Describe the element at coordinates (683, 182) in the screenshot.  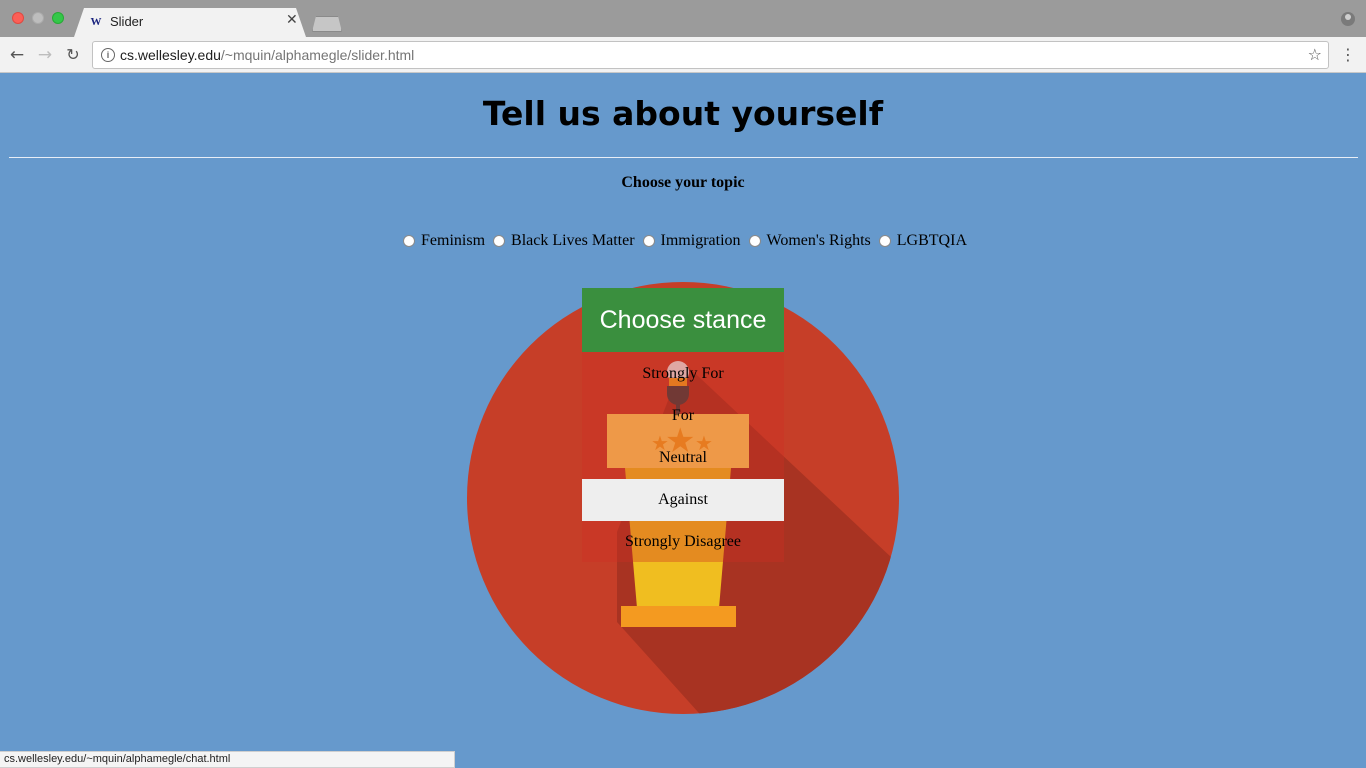
I see `topic-heading: Choose your topic` at that location.